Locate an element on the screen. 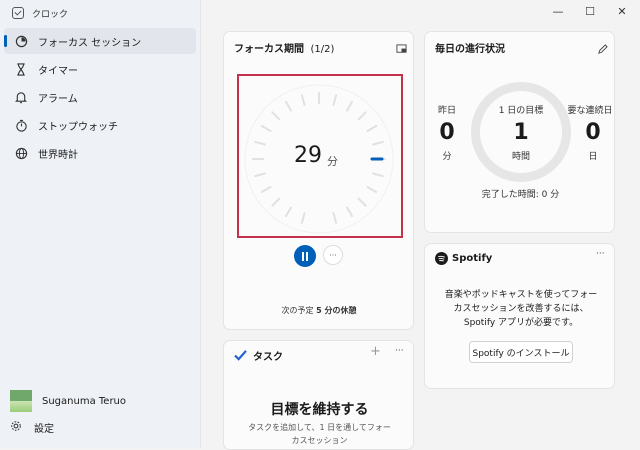 This screenshot has height=450, width=640. spotify-icon is located at coordinates (441, 258).